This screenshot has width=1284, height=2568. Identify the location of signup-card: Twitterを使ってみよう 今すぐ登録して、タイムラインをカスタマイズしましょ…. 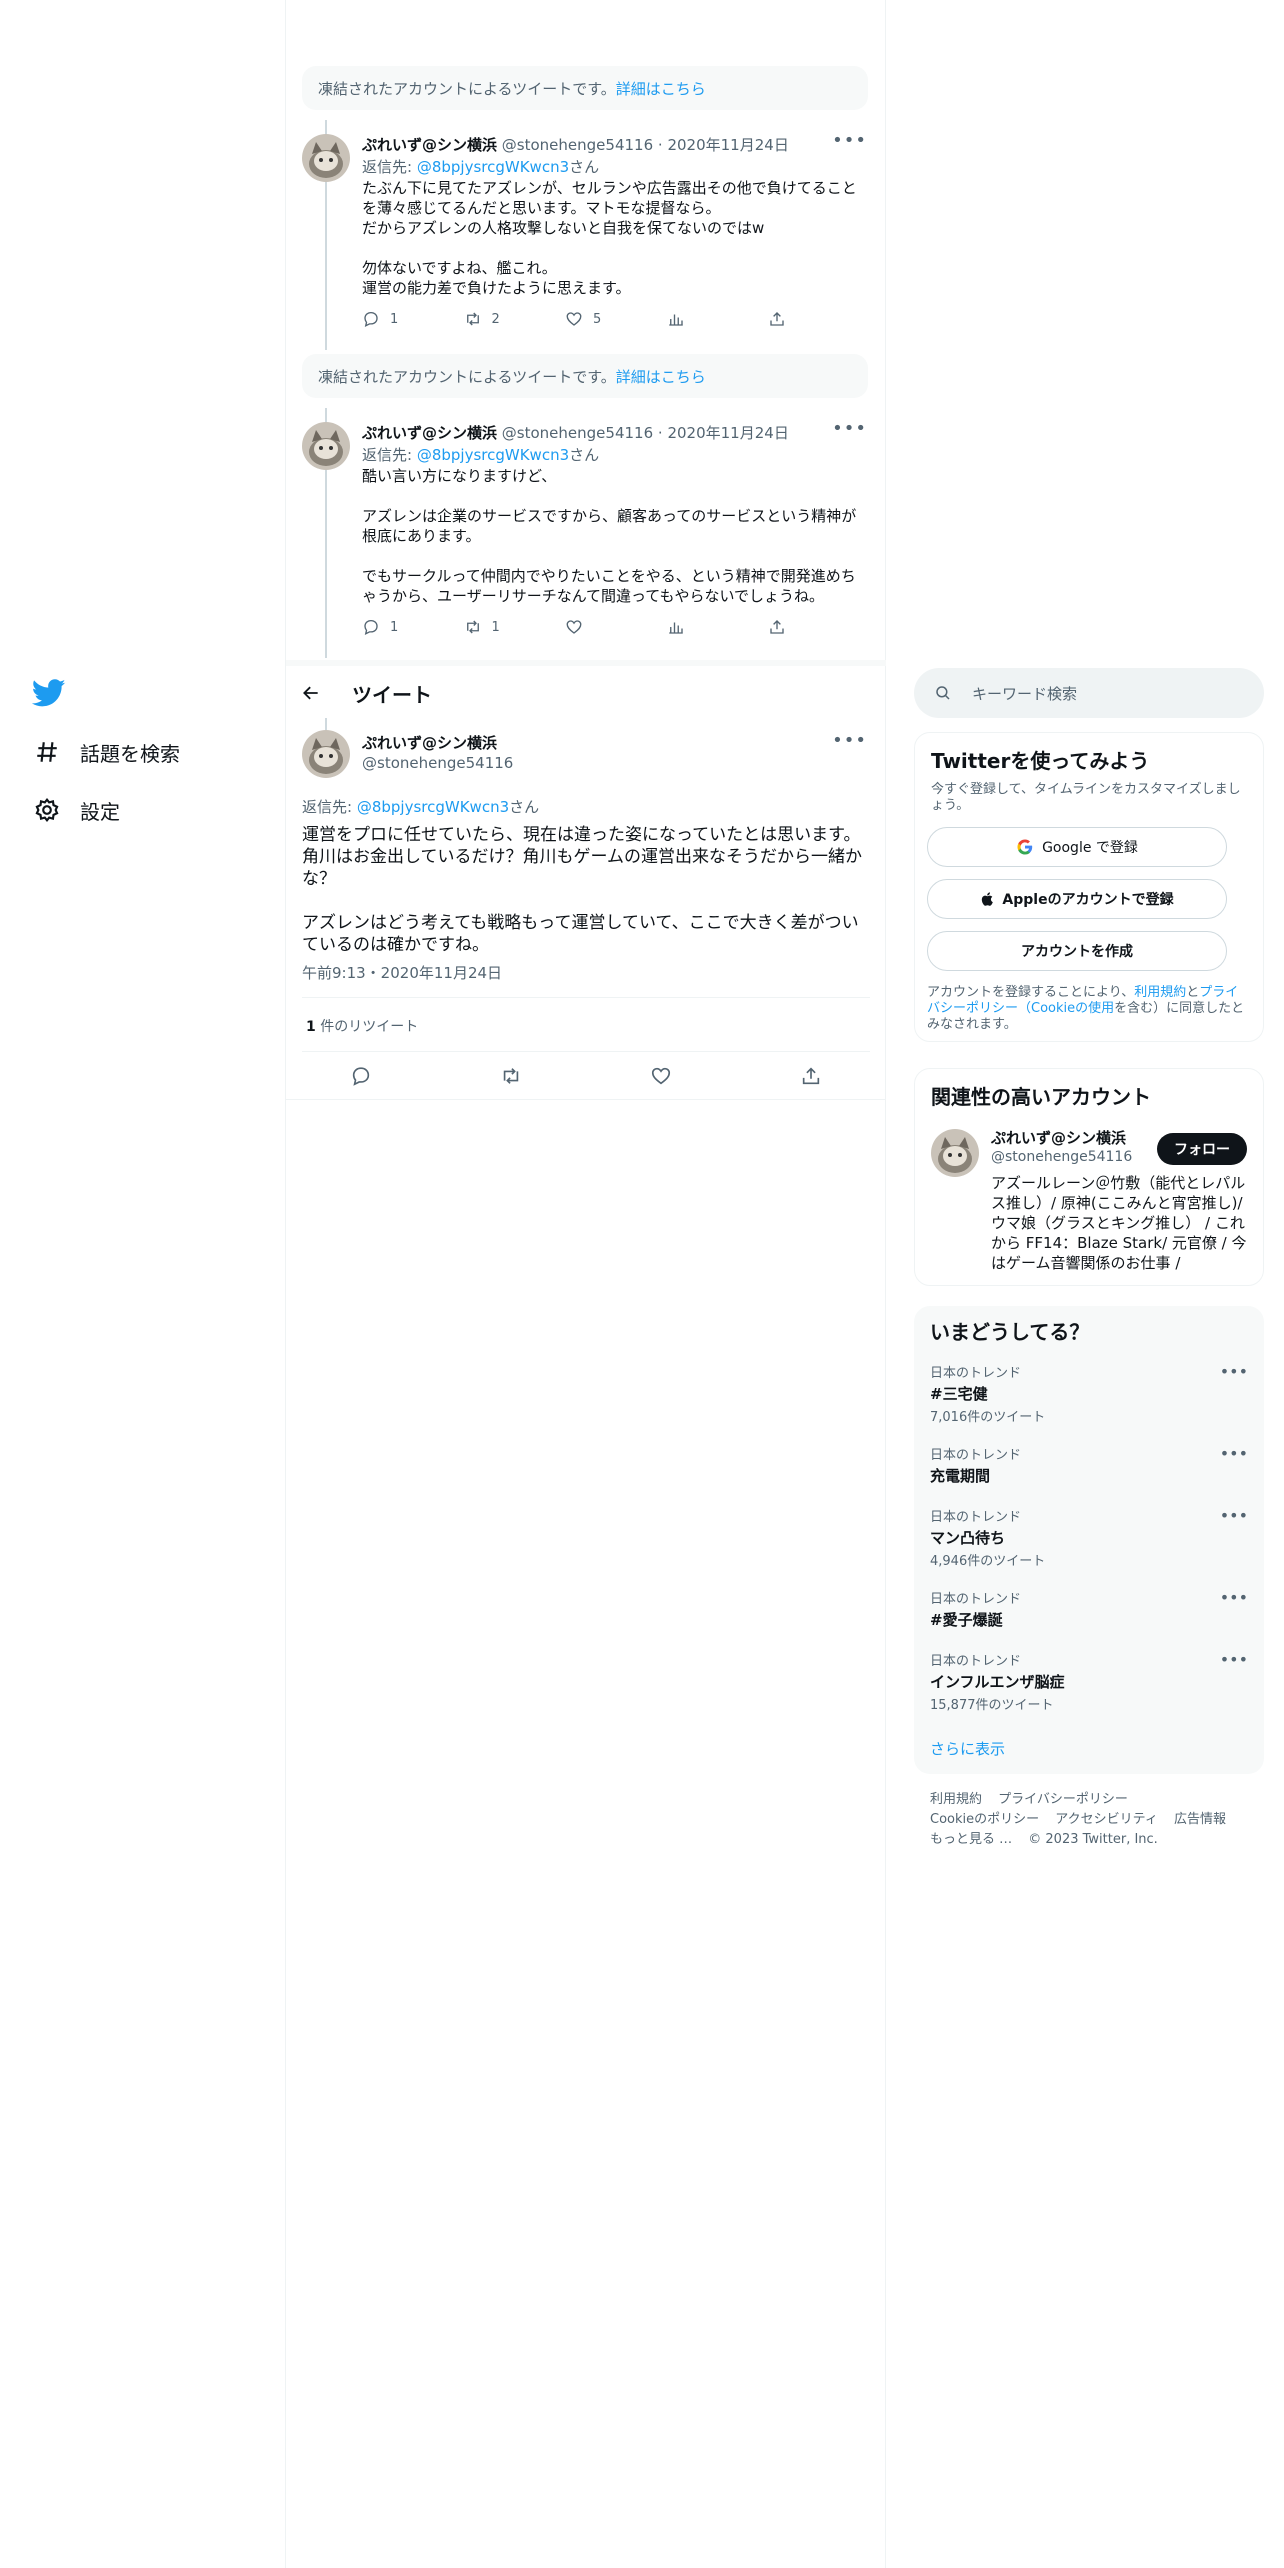
(1089, 887).